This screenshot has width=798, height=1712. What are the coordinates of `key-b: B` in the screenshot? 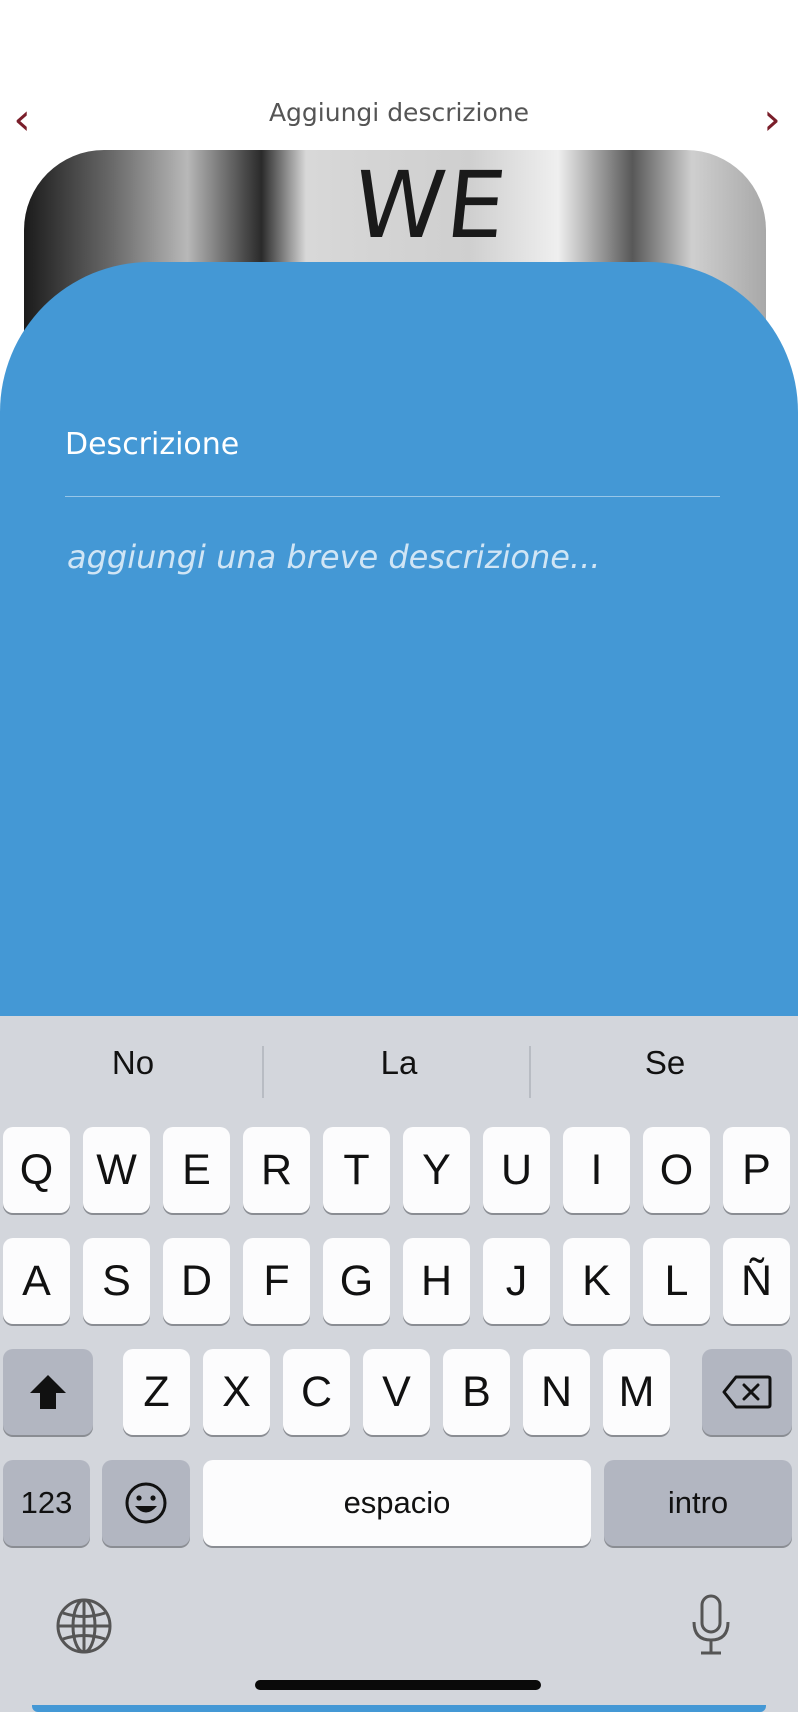 It's located at (476, 1392).